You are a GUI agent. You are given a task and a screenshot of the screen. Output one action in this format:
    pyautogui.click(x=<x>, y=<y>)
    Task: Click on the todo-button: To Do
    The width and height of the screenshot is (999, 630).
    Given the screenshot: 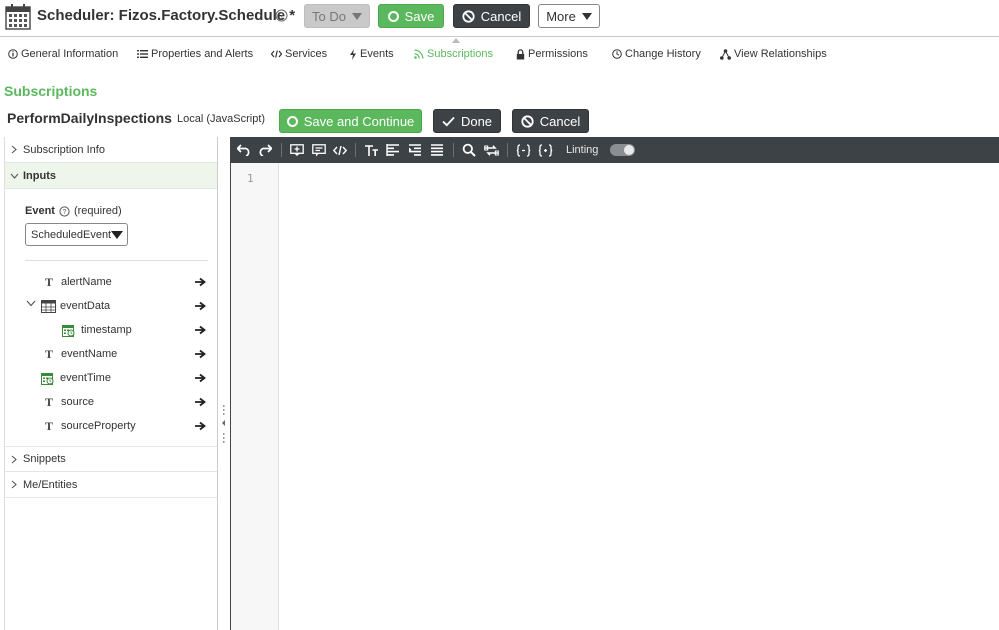 What is the action you would take?
    pyautogui.click(x=337, y=16)
    